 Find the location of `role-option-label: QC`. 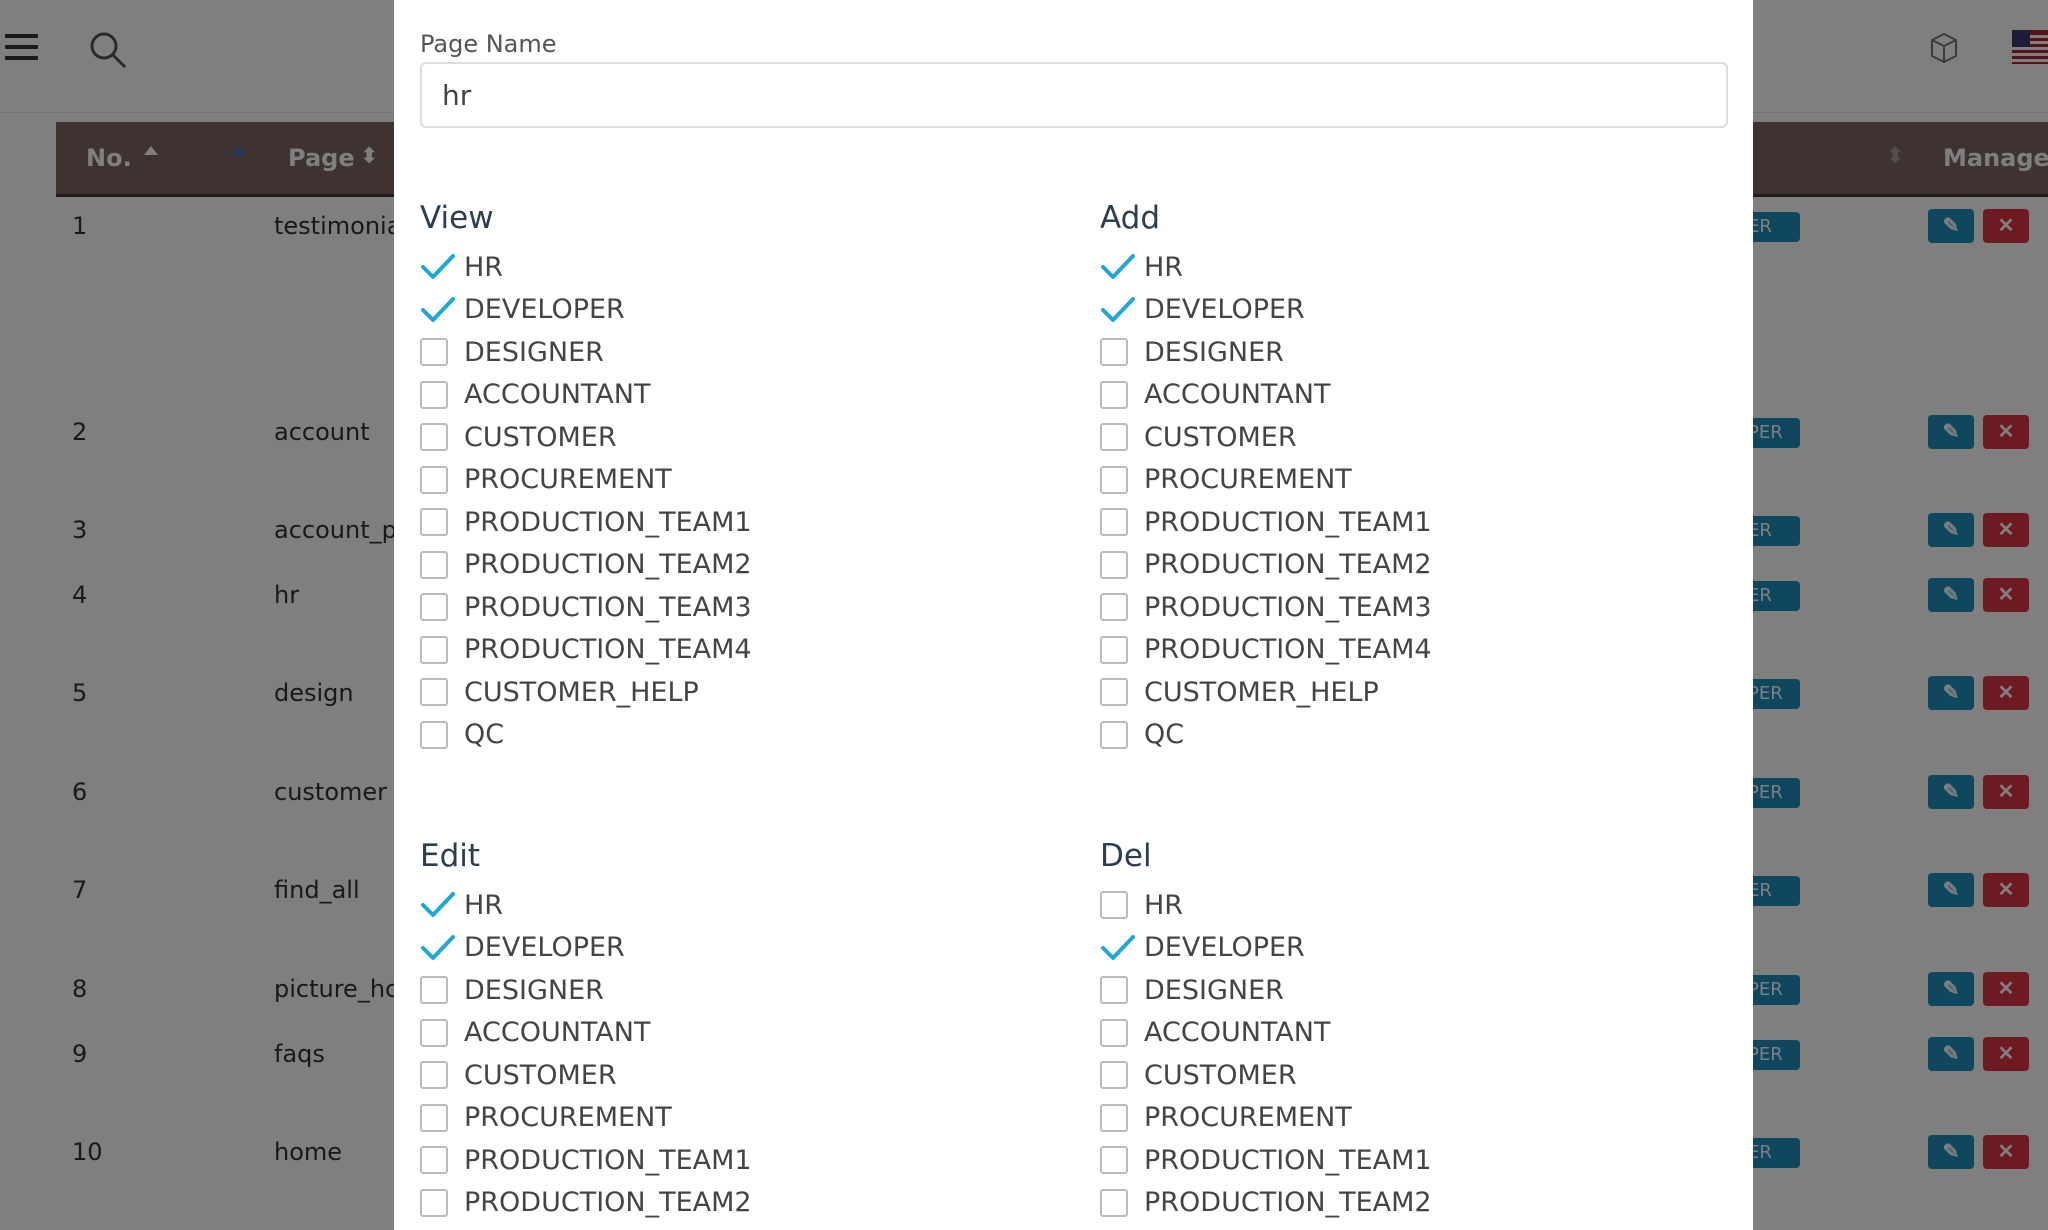

role-option-label: QC is located at coordinates (1164, 735).